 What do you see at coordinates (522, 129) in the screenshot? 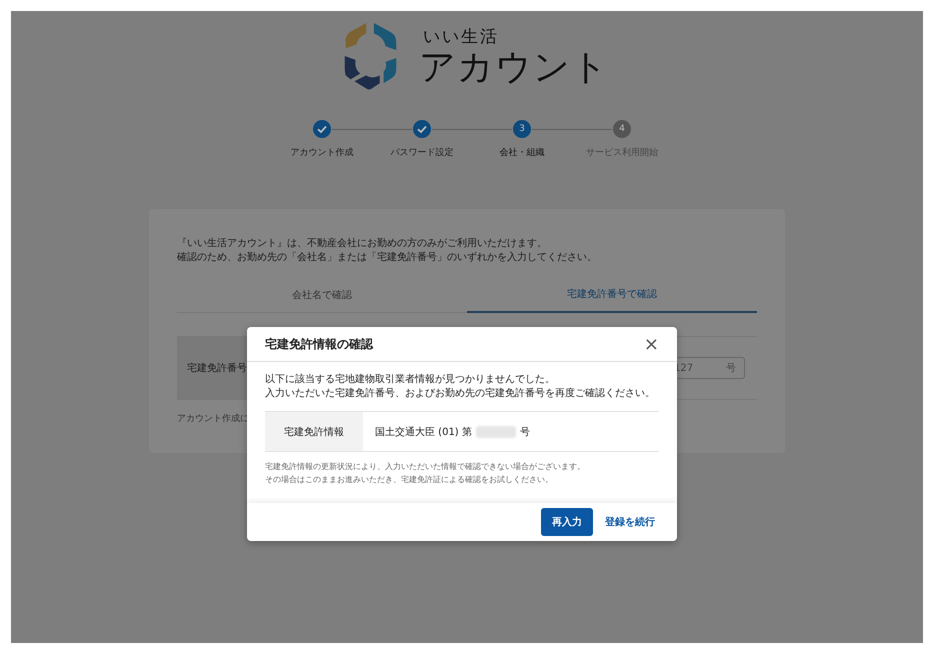
I see `step-number: 3` at bounding box center [522, 129].